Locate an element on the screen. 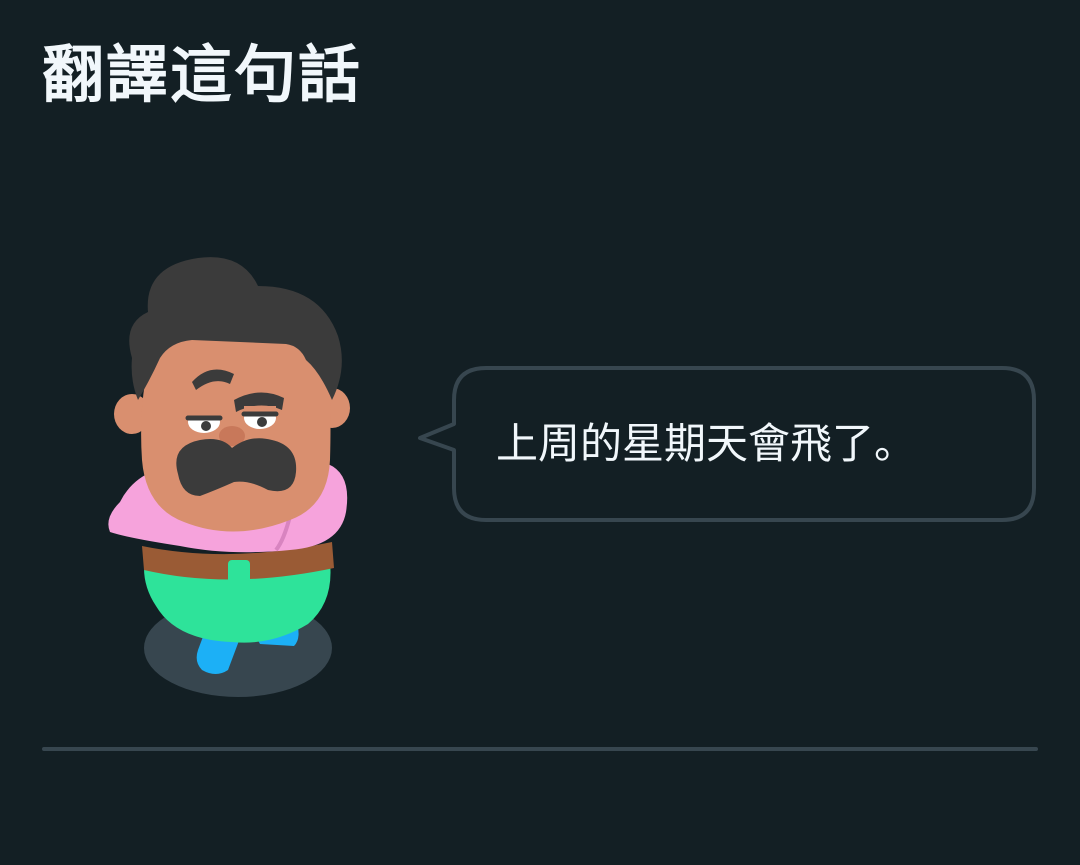  page-title: 翻譯這句話 is located at coordinates (202, 74).